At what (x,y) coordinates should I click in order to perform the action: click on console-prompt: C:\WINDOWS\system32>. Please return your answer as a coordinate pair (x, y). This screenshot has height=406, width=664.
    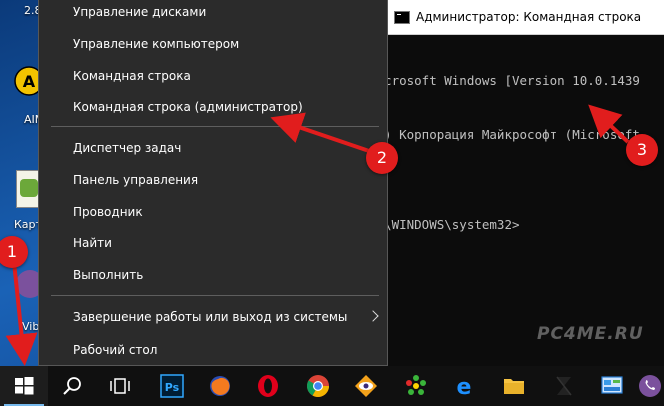
    Looking at the image, I should click on (444, 224).